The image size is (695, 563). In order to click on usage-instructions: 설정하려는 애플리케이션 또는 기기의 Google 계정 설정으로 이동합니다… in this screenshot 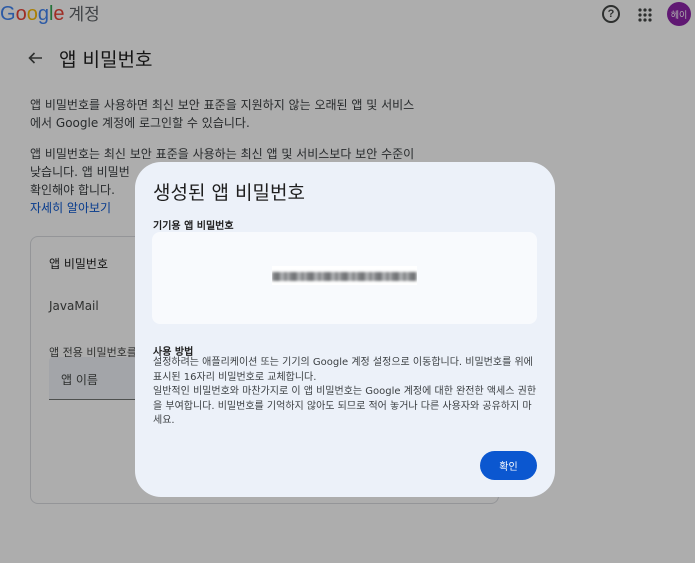, I will do `click(345, 391)`.